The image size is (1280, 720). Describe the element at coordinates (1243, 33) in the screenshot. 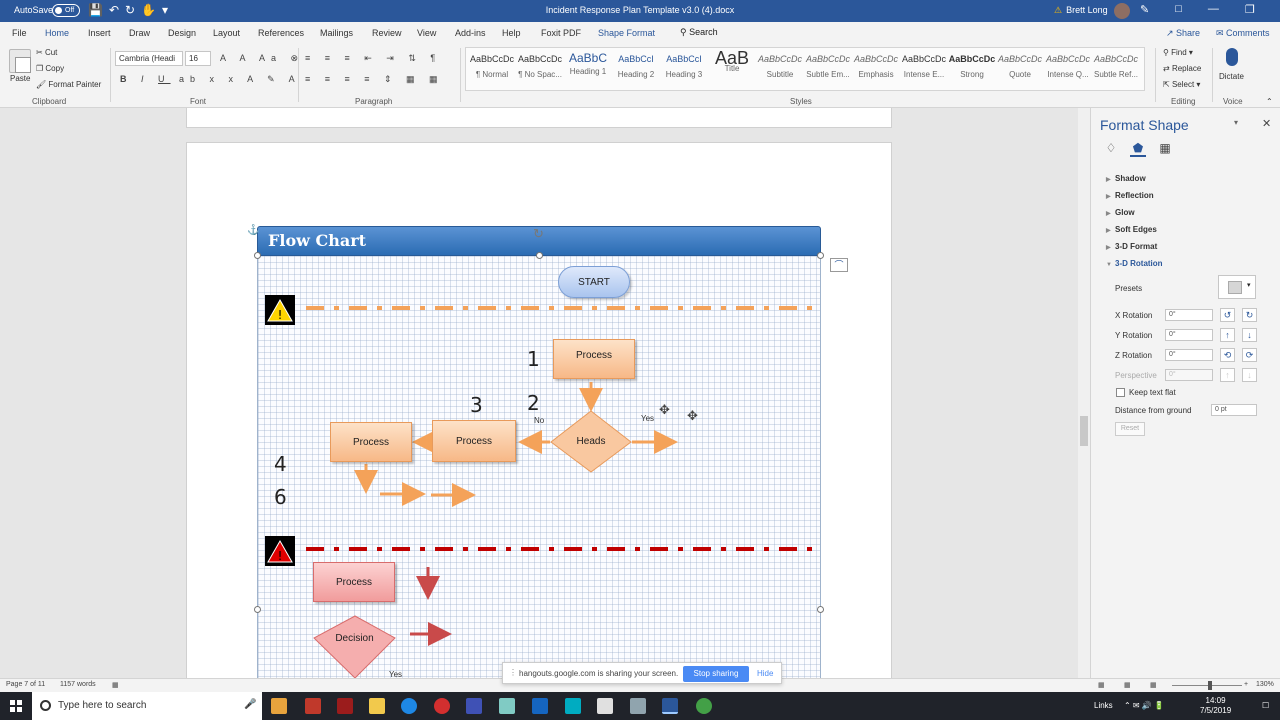

I see `comments-button: ✉ Comments` at that location.